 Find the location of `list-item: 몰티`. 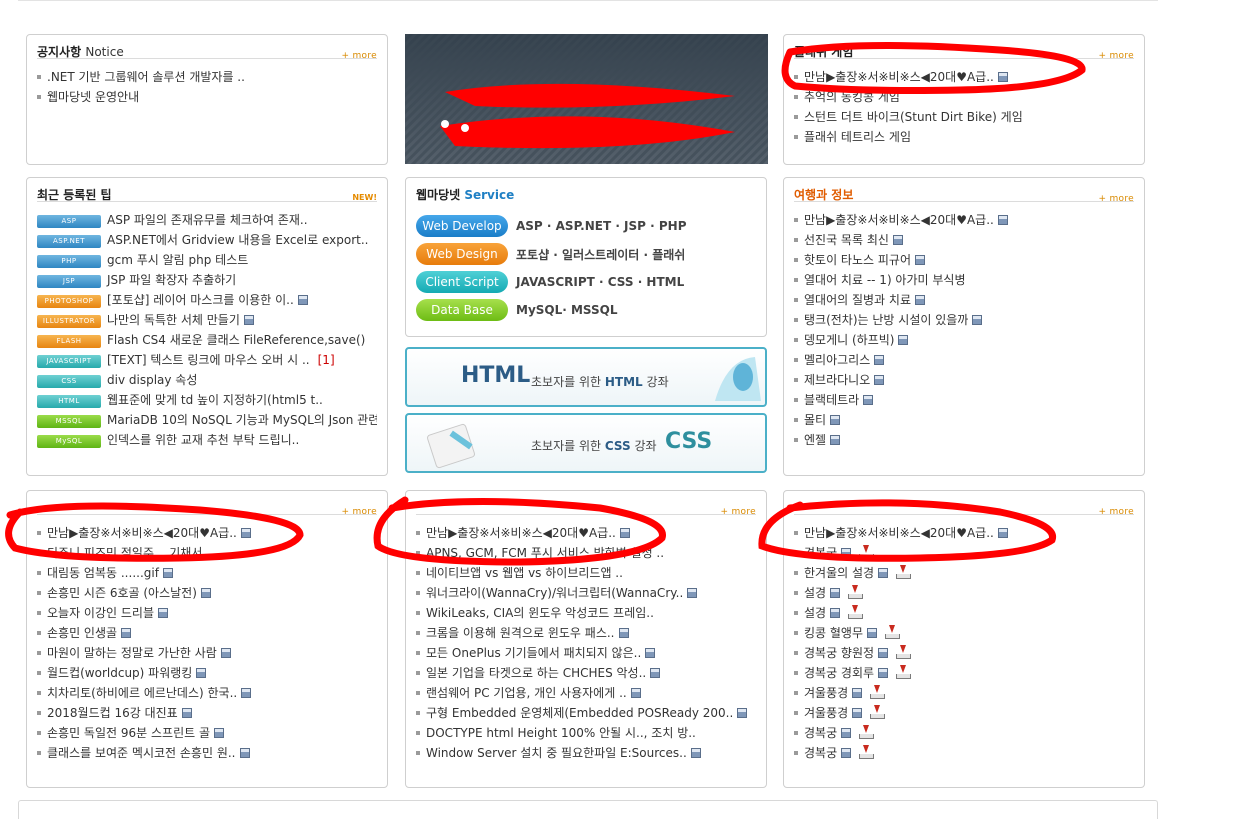

list-item: 몰티 is located at coordinates (964, 420).